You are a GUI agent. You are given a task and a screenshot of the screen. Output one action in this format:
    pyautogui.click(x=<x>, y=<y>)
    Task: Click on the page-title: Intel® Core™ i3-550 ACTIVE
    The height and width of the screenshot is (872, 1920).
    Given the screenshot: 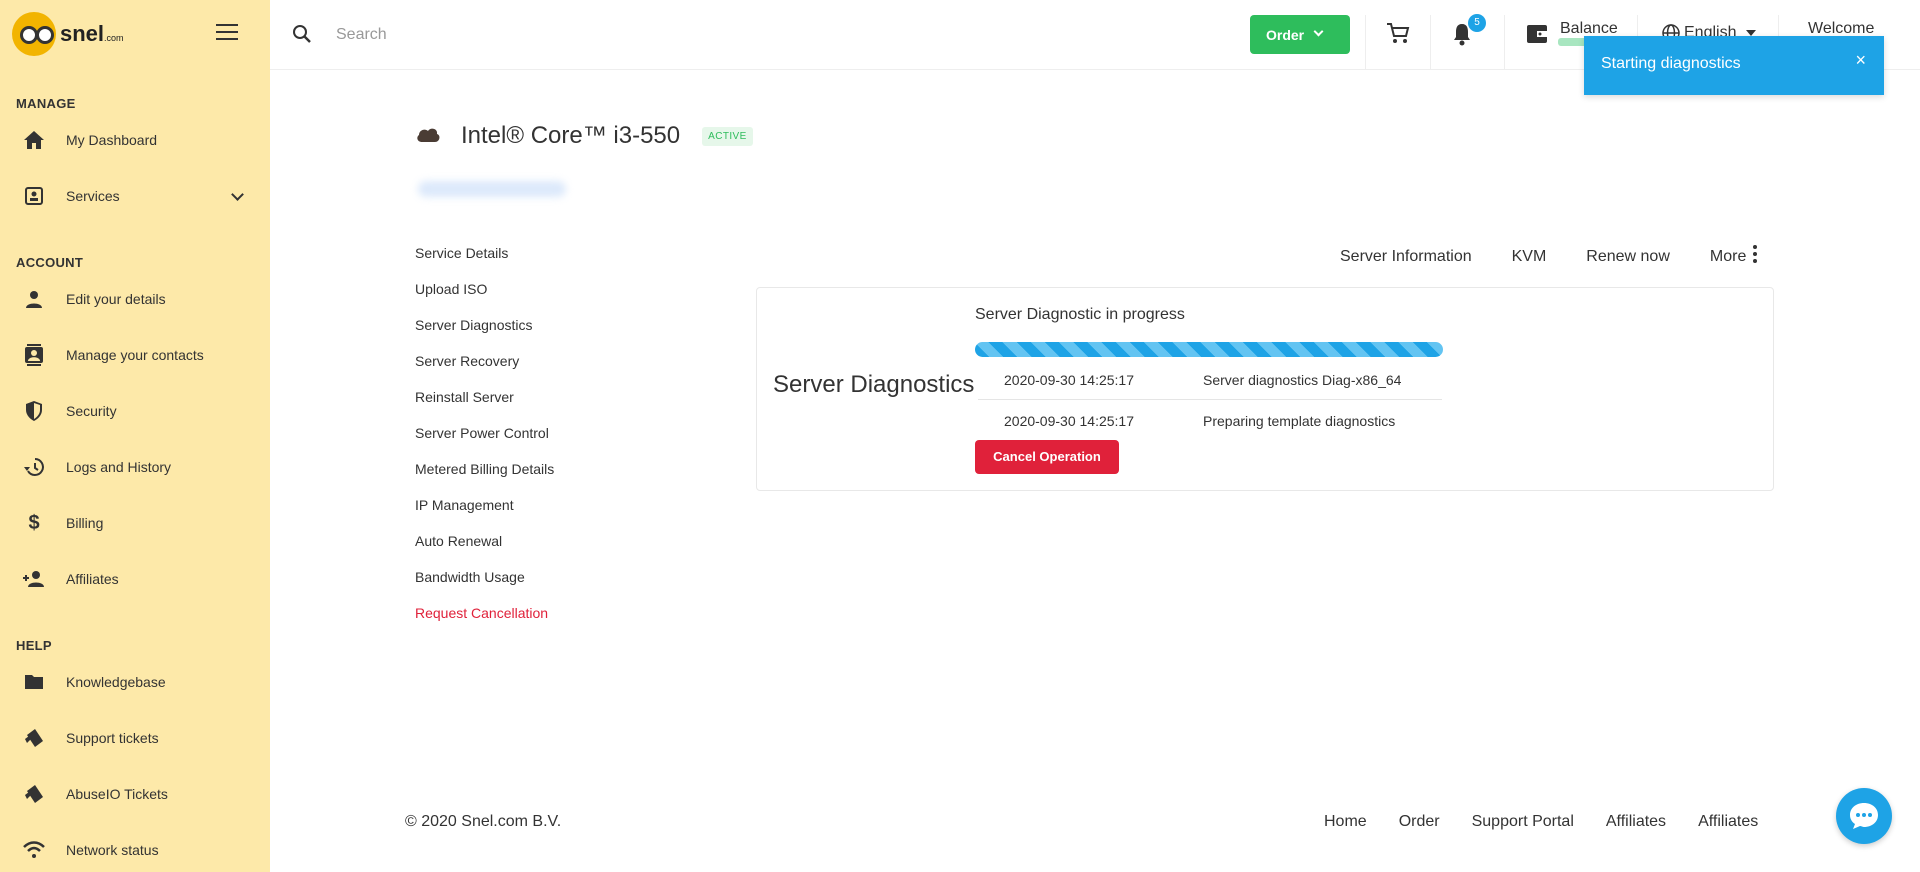 What is the action you would take?
    pyautogui.click(x=584, y=136)
    